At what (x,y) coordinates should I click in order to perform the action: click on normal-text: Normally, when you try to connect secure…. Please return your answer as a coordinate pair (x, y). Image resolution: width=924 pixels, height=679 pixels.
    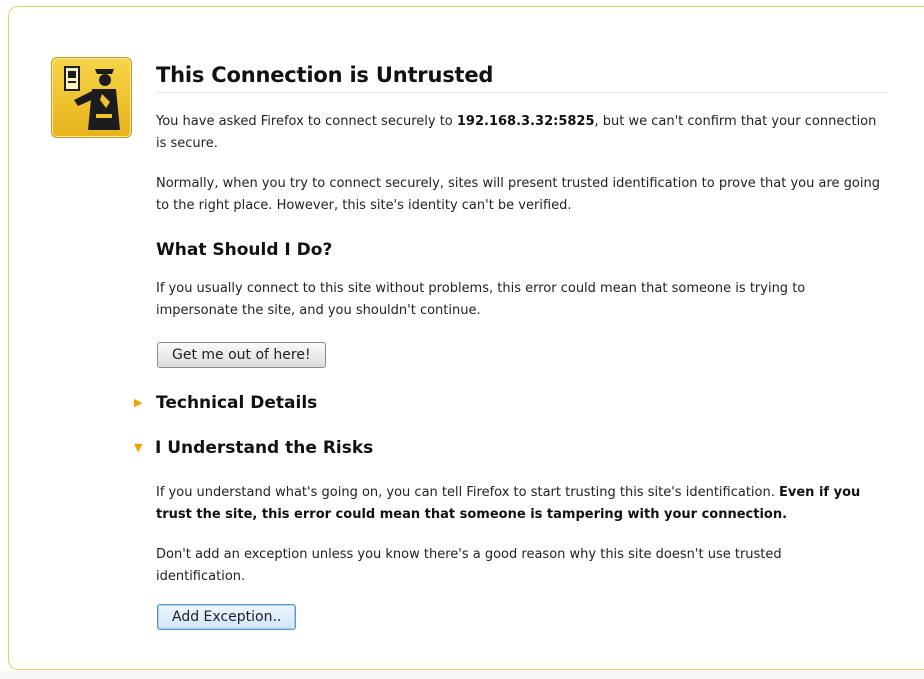
    Looking at the image, I should click on (518, 194).